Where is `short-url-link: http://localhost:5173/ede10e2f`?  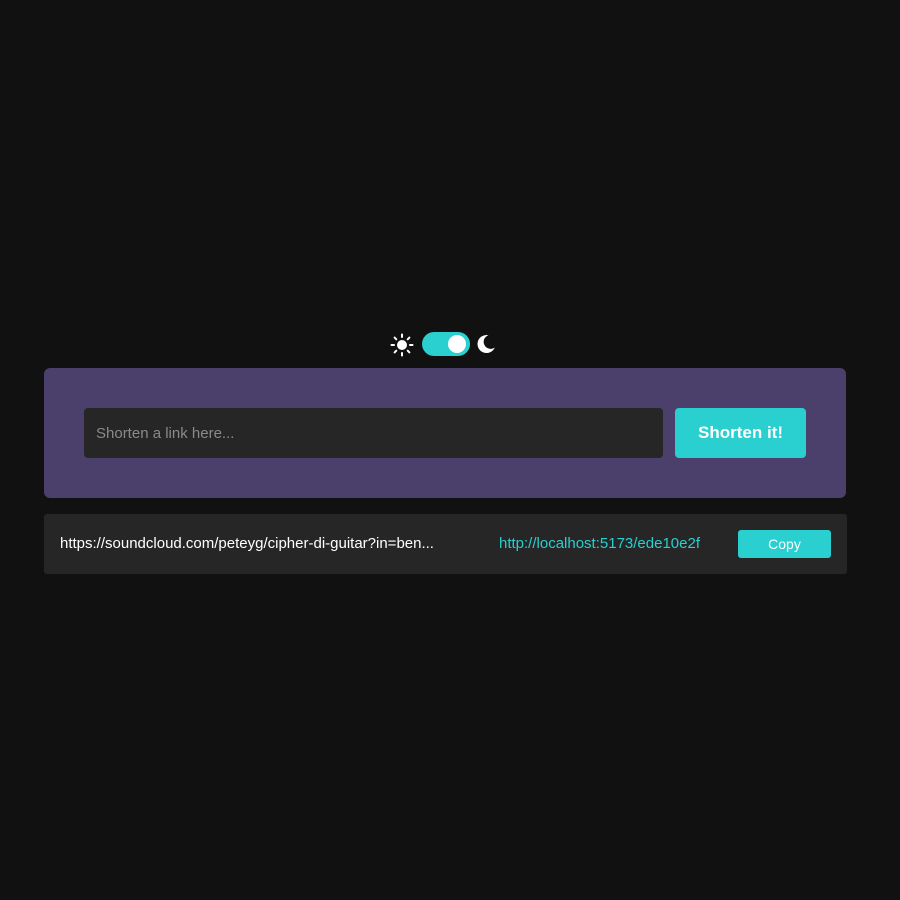
short-url-link: http://localhost:5173/ede10e2f is located at coordinates (614, 544).